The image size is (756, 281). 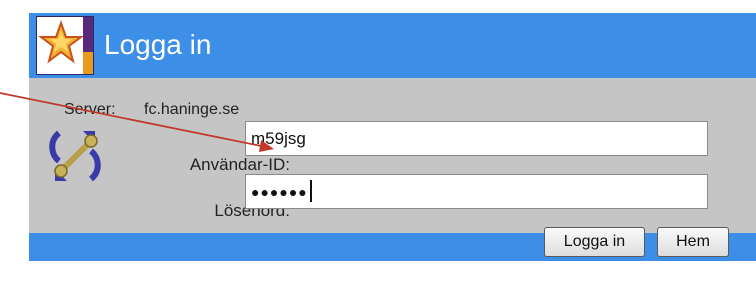 I want to click on dialog-title: Logga in, so click(x=158, y=44).